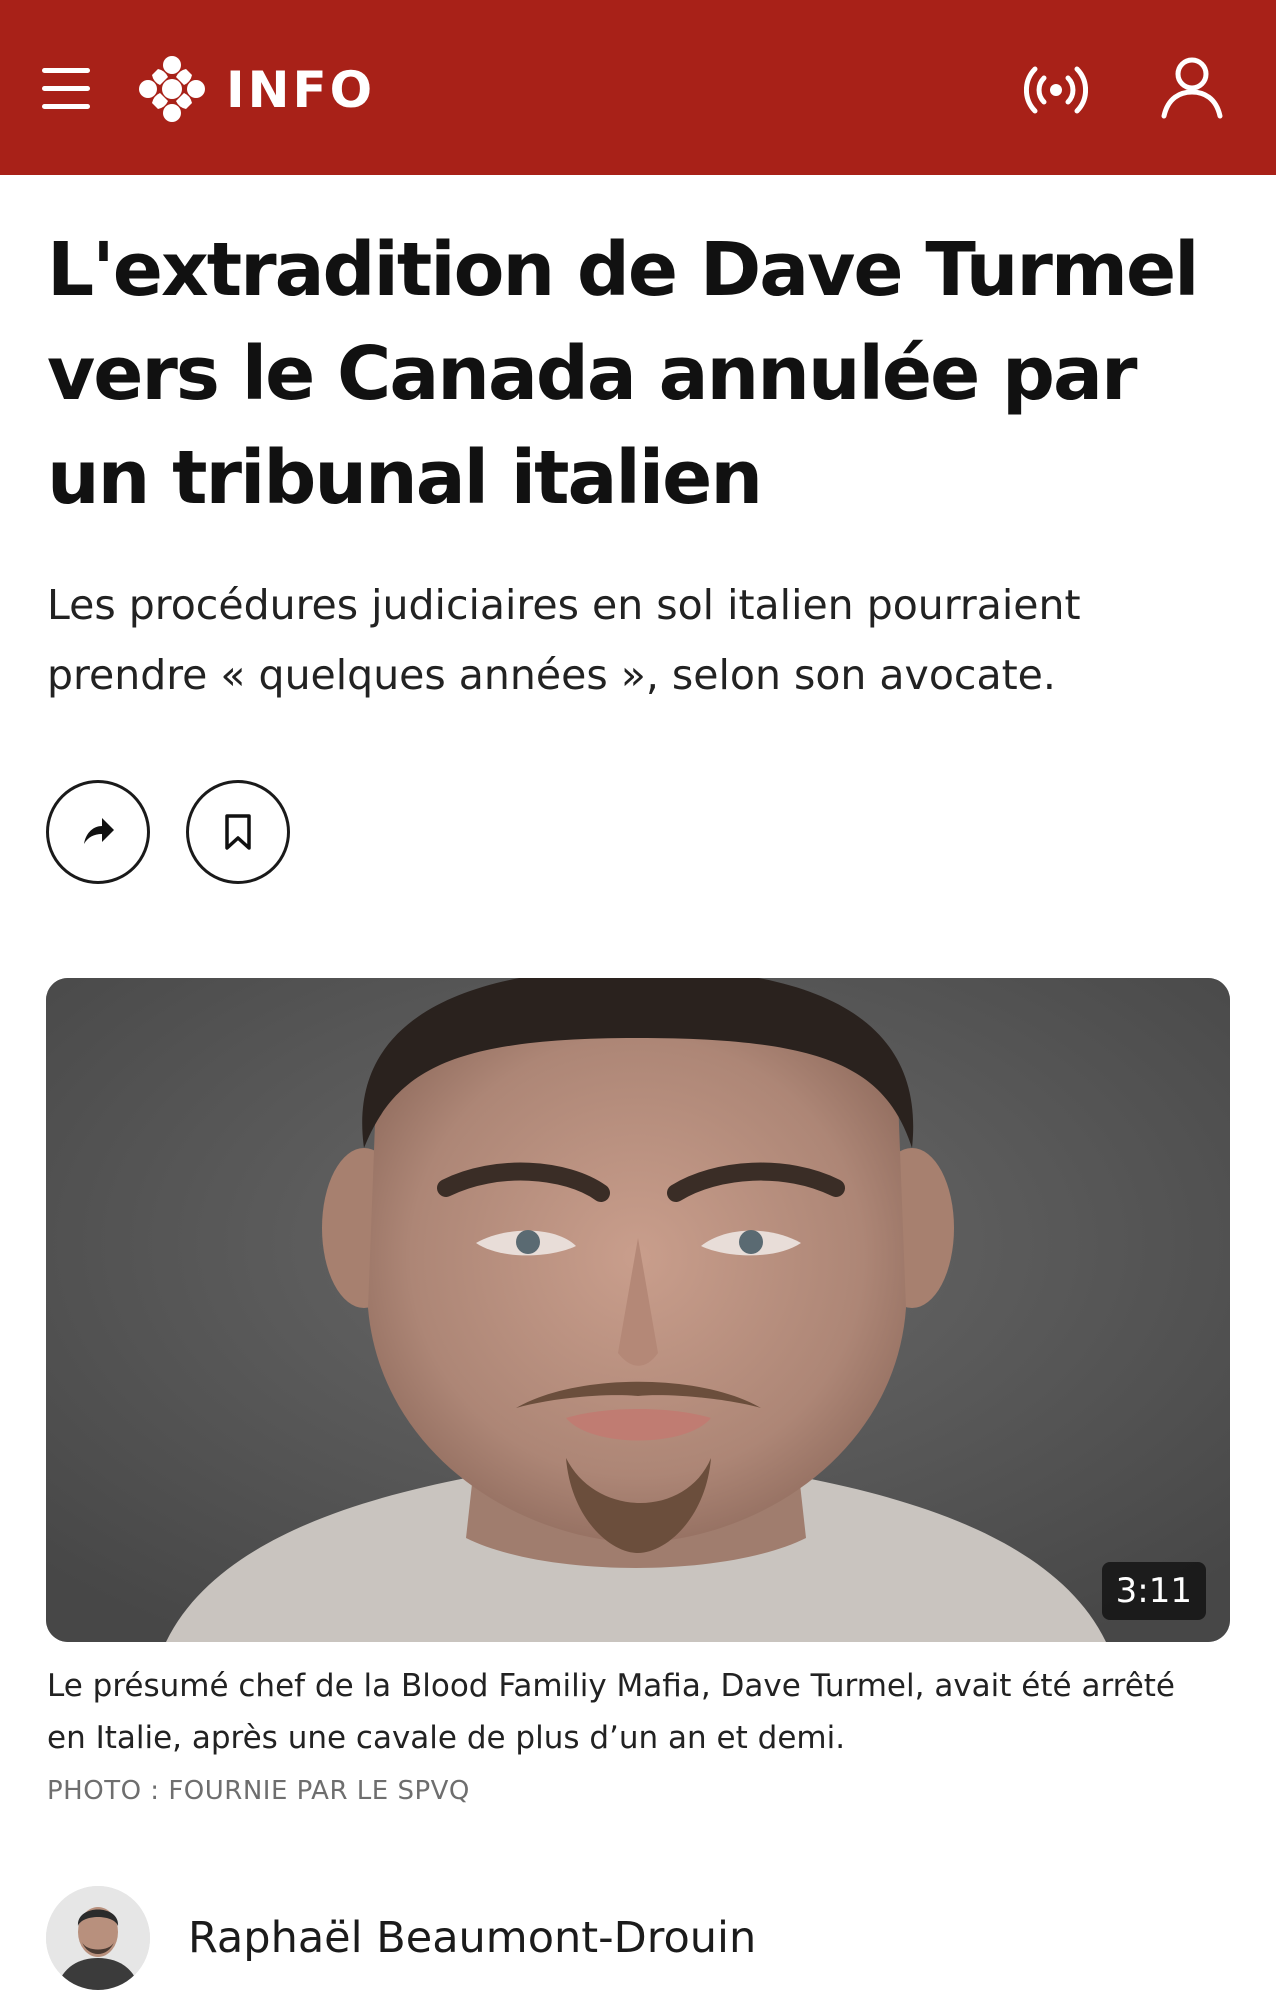  I want to click on share-button, so click(98, 832).